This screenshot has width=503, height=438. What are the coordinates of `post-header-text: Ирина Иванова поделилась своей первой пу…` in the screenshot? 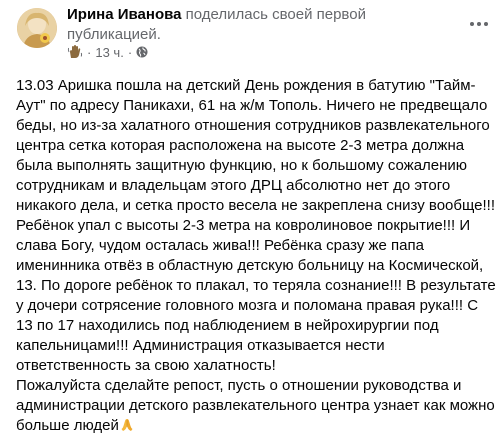 It's located at (247, 25).